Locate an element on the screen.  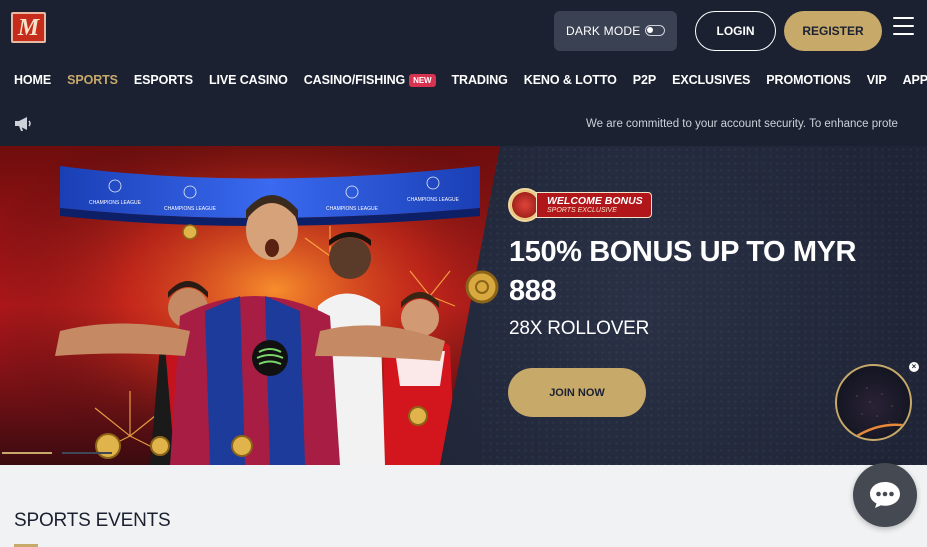
sports-events-title: SPORTS EVENTS is located at coordinates (92, 520).